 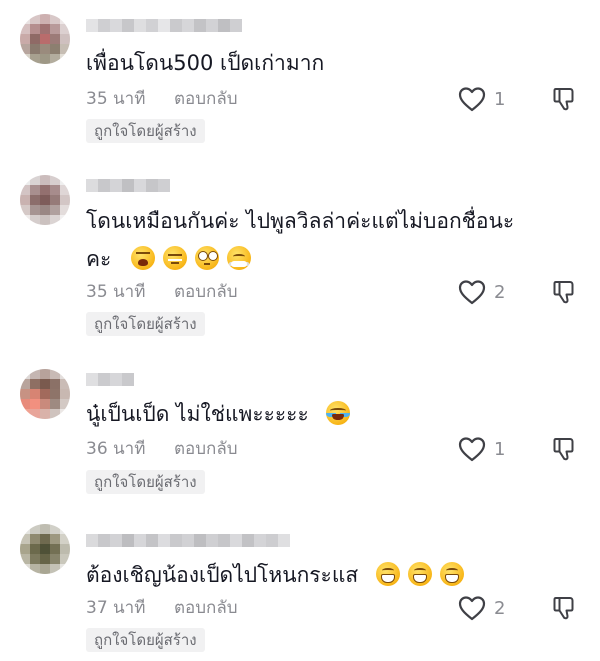 What do you see at coordinates (116, 608) in the screenshot?
I see `timestamp: 37 นาที` at bounding box center [116, 608].